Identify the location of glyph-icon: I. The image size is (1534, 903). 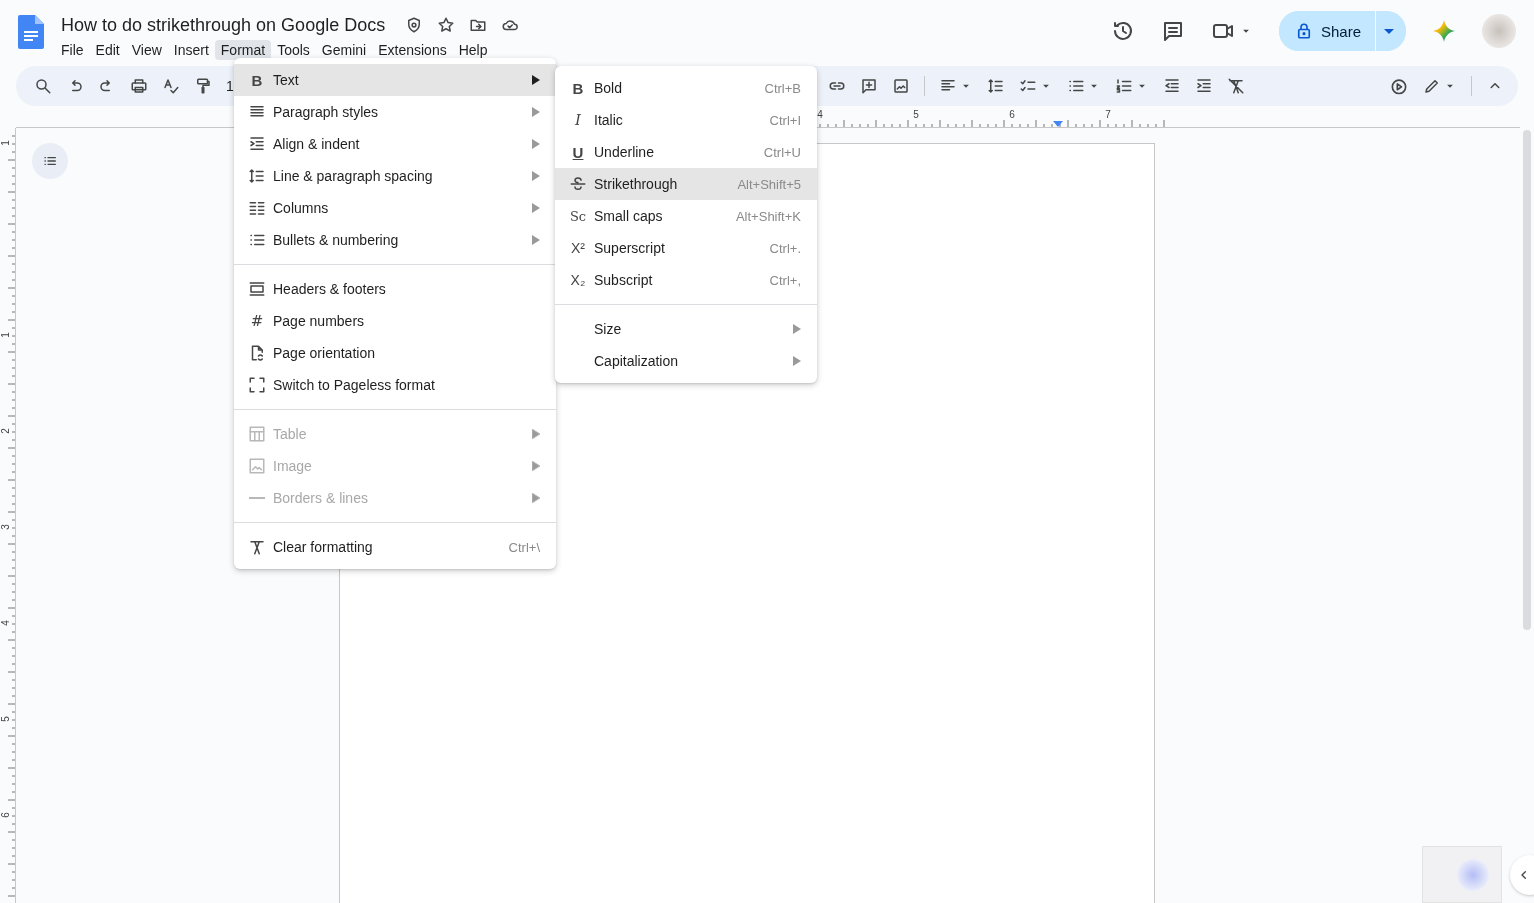
(578, 120).